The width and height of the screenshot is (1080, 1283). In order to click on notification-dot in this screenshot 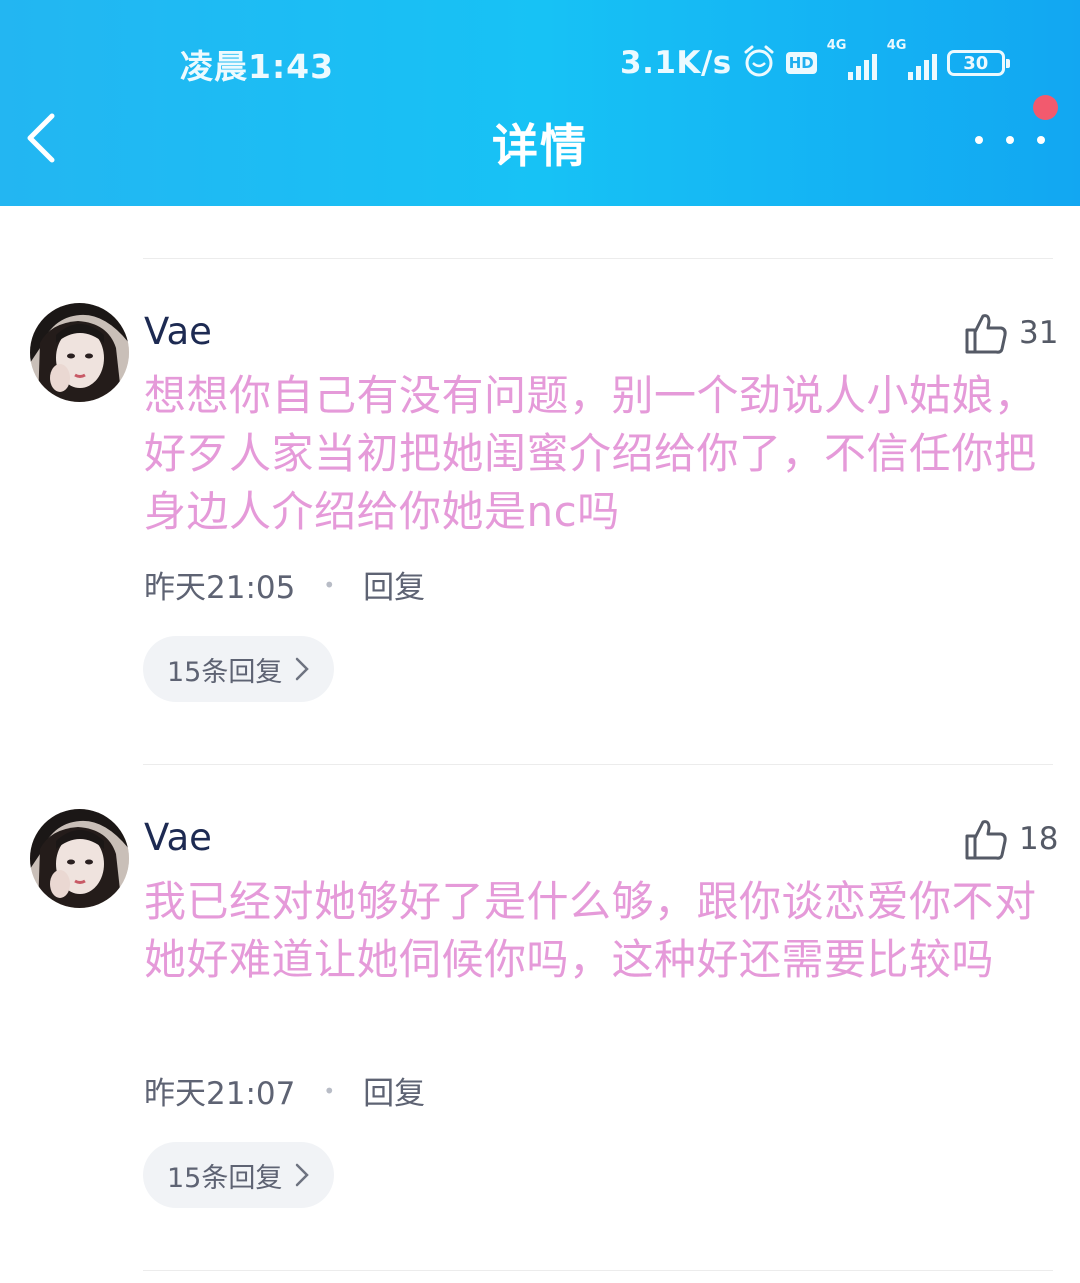, I will do `click(1045, 107)`.